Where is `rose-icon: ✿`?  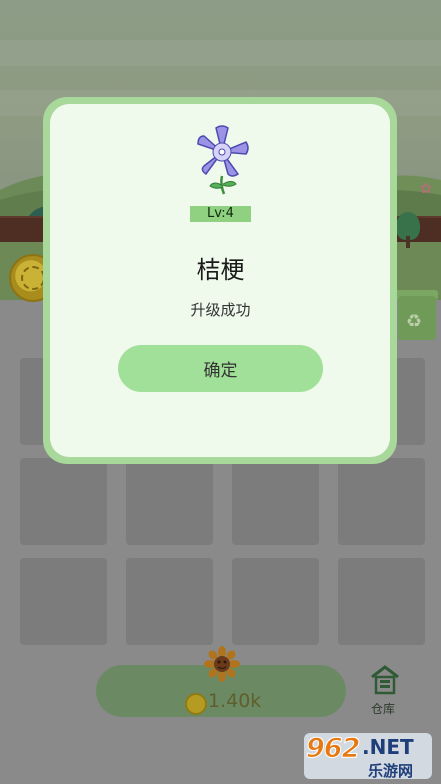
rose-icon: ✿ is located at coordinates (426, 189).